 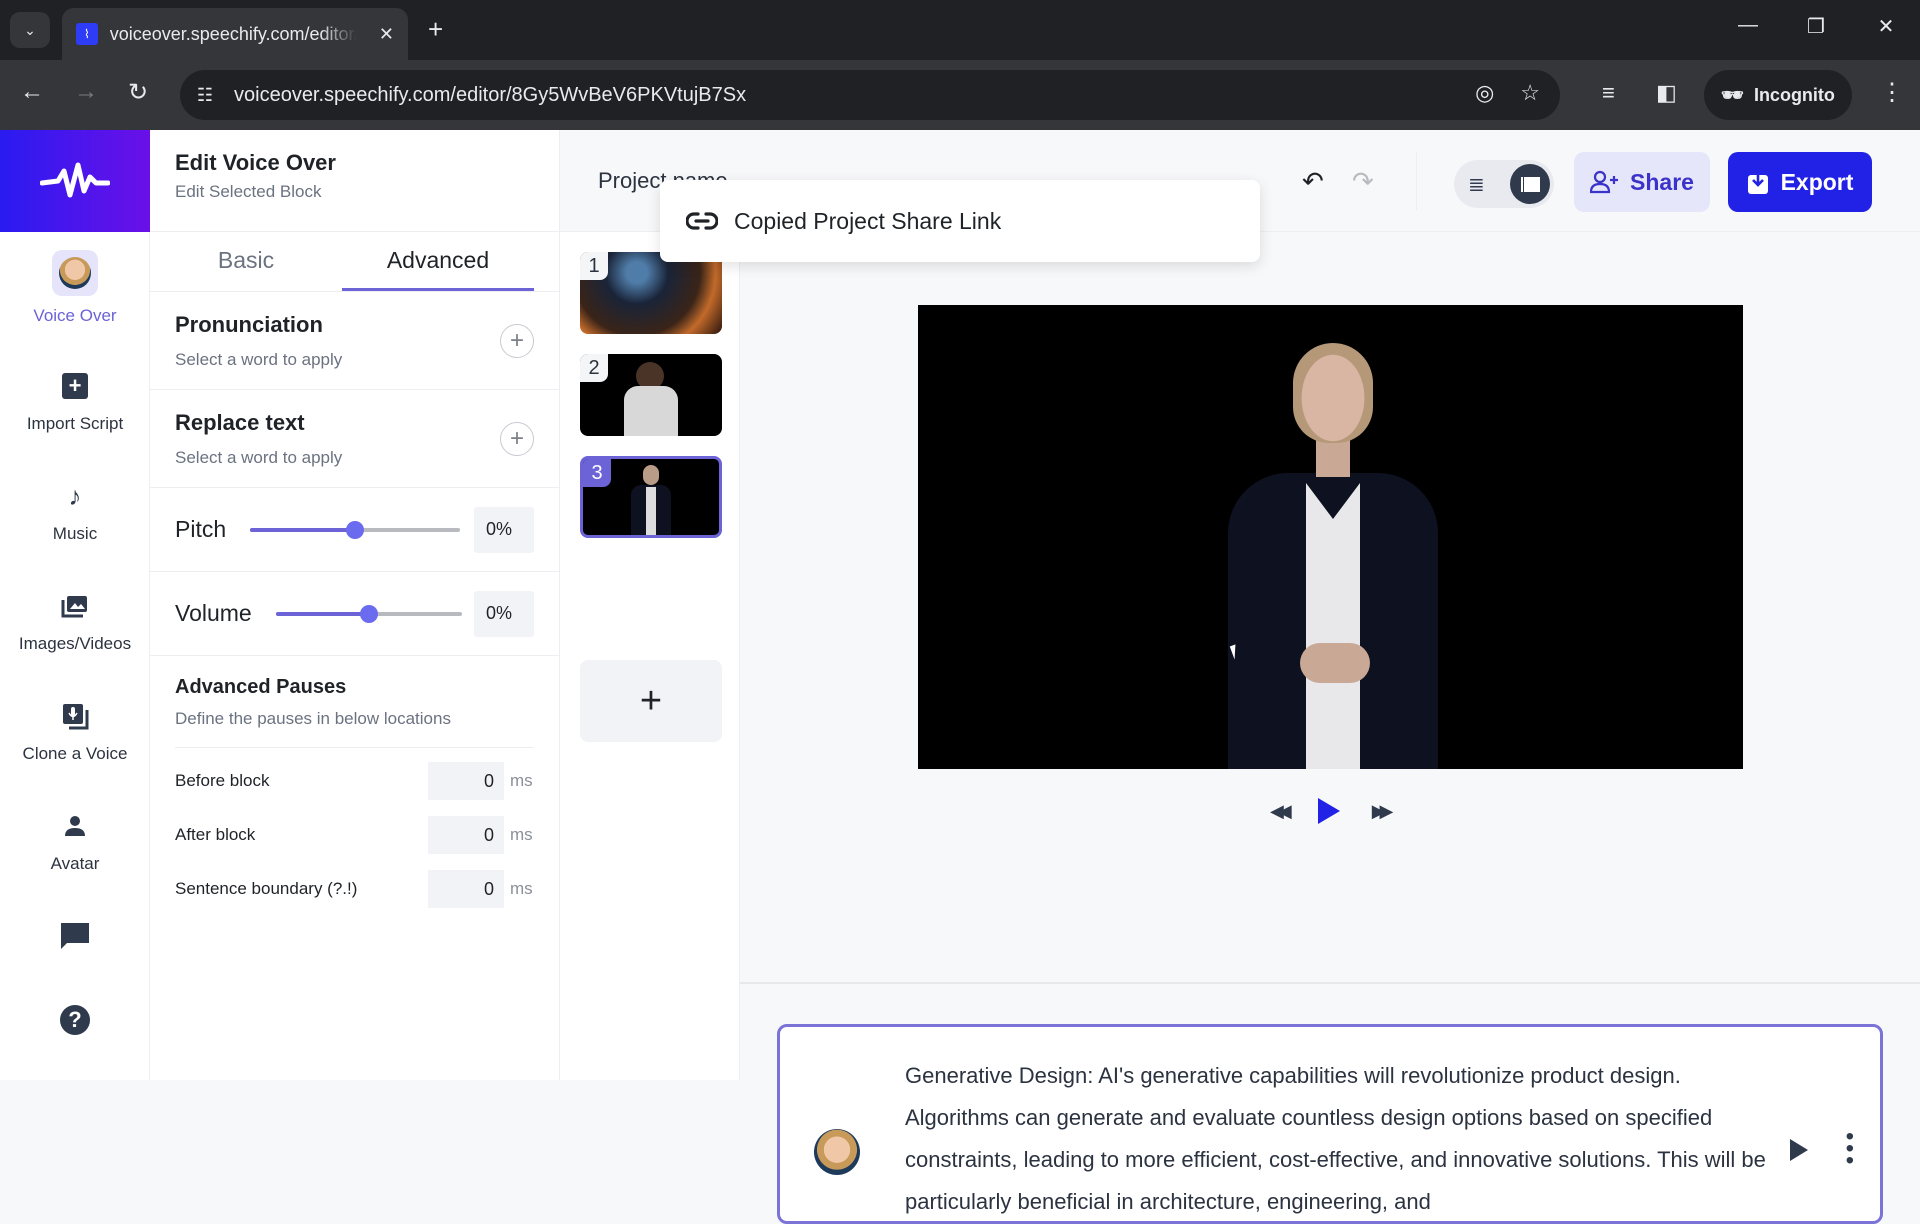 I want to click on pause-label: Sentence boundary (?.!), so click(x=266, y=888).